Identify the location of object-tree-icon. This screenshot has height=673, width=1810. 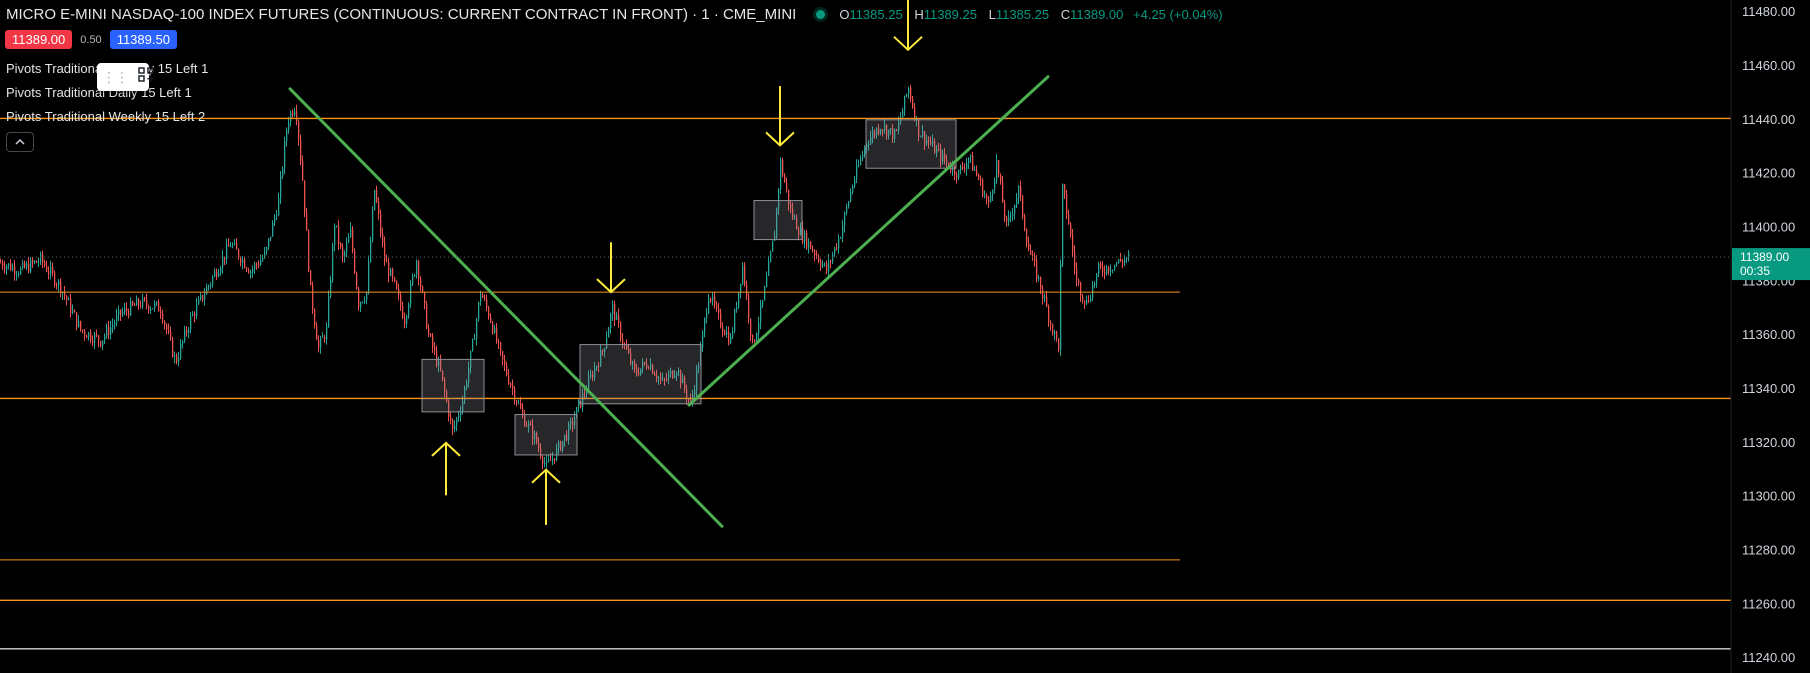
(147, 77).